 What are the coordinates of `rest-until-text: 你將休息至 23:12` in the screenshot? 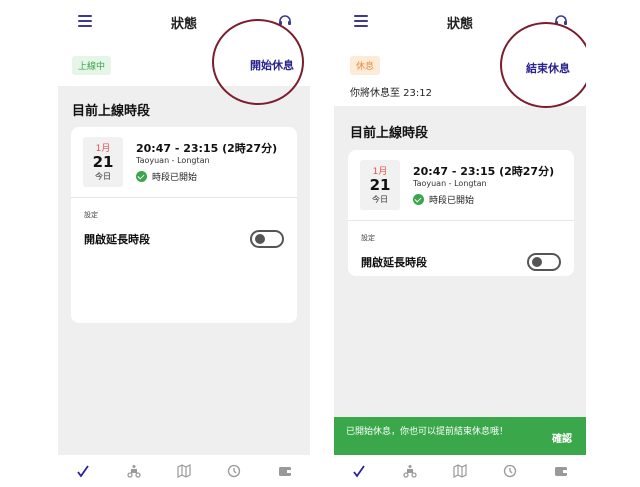 It's located at (391, 93).